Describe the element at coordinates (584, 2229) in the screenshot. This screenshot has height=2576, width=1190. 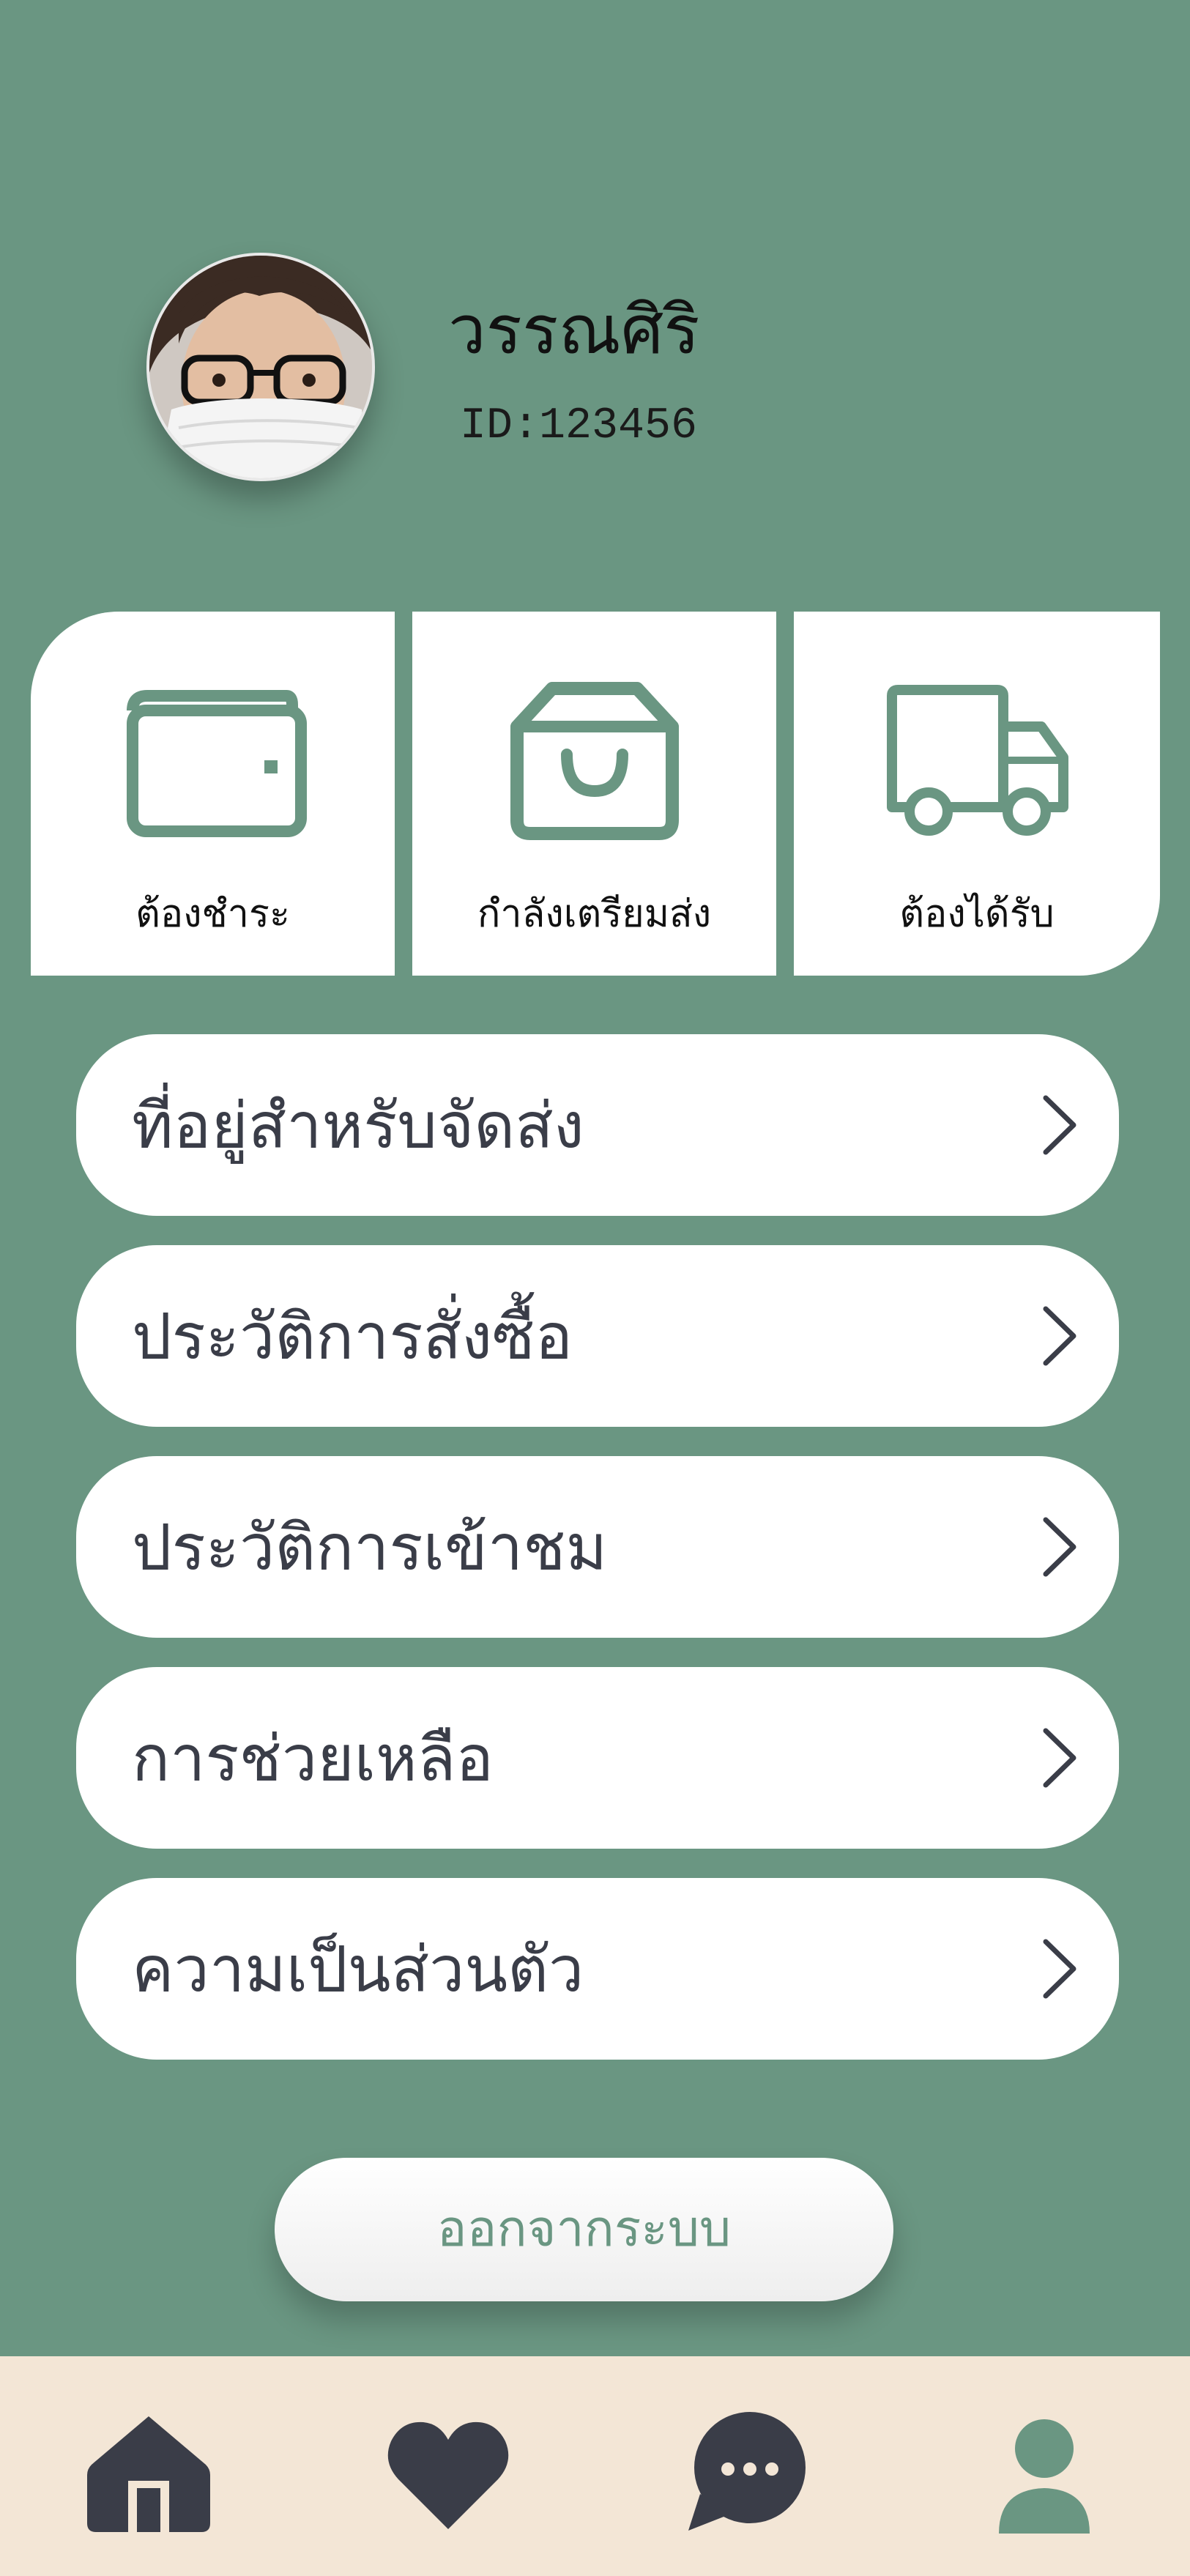
I see `logout-button: ออกจากระบบ` at that location.